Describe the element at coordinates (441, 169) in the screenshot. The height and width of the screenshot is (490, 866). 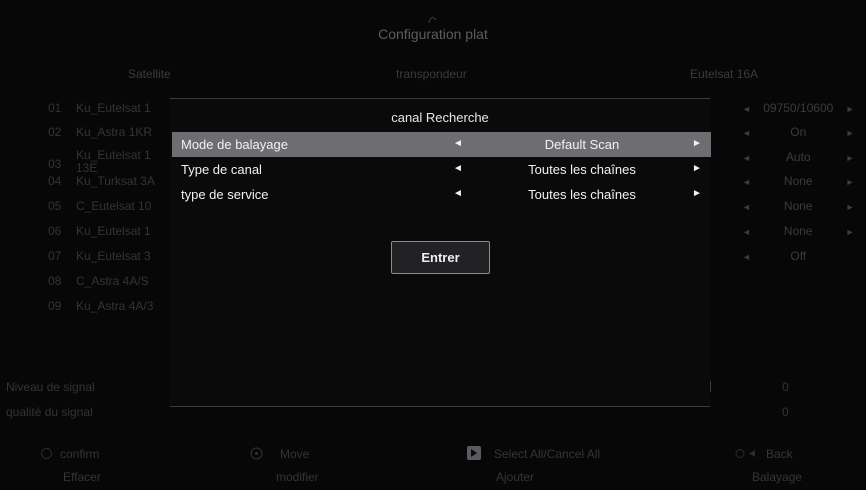
I see `channel-type-row: Type de canal ◄ Toutes les chaînes ►` at that location.